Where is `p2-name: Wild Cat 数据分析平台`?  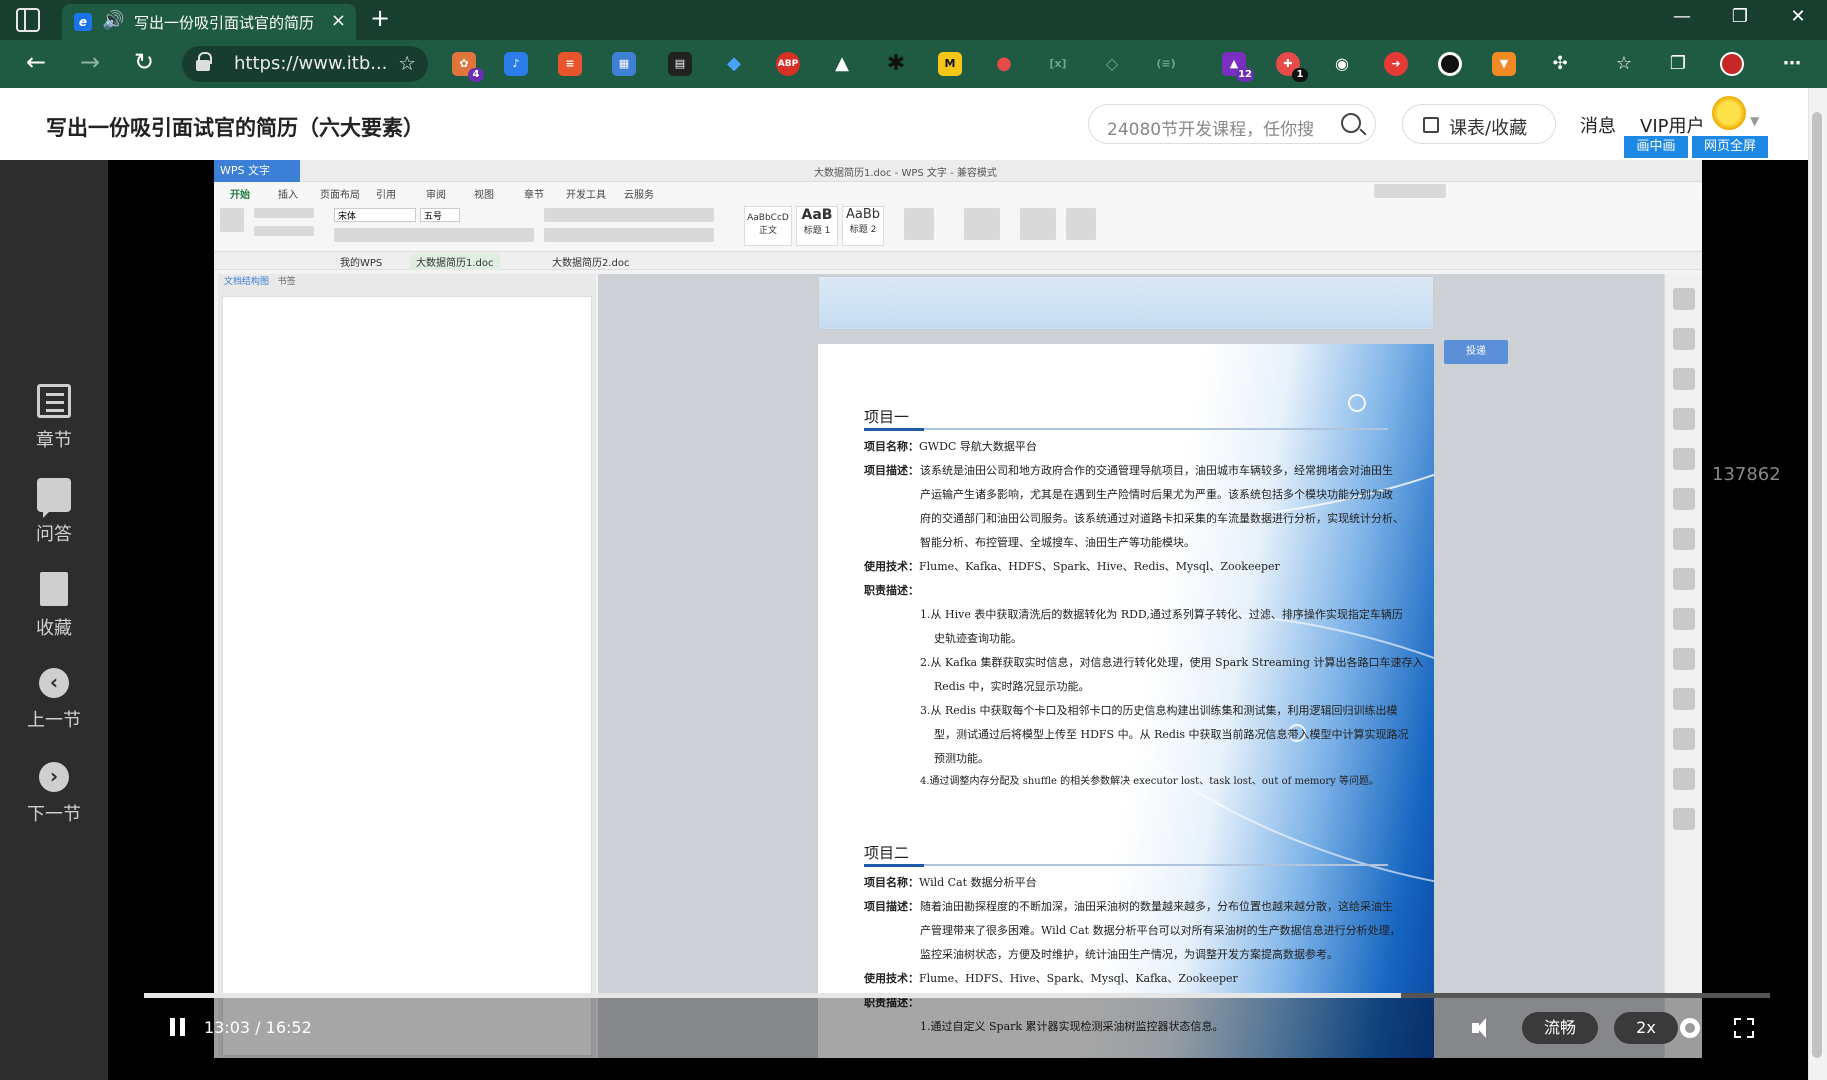 p2-name: Wild Cat 数据分析平台 is located at coordinates (978, 882).